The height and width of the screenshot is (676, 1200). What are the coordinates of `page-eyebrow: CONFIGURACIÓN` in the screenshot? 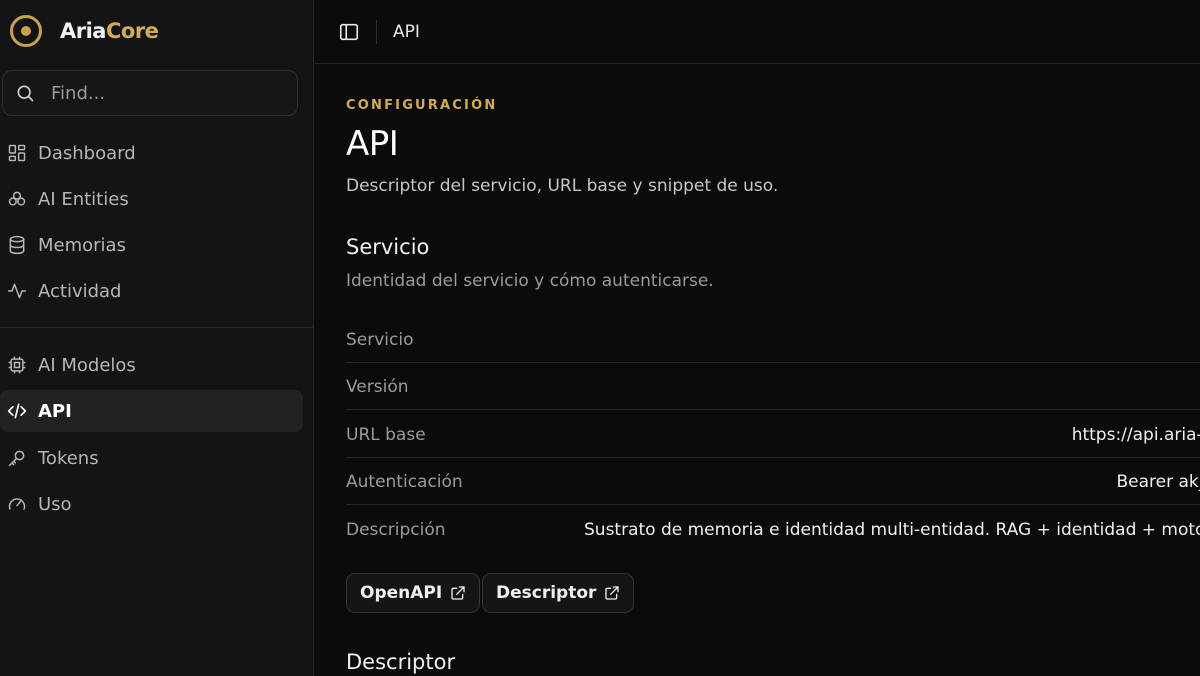 It's located at (422, 105).